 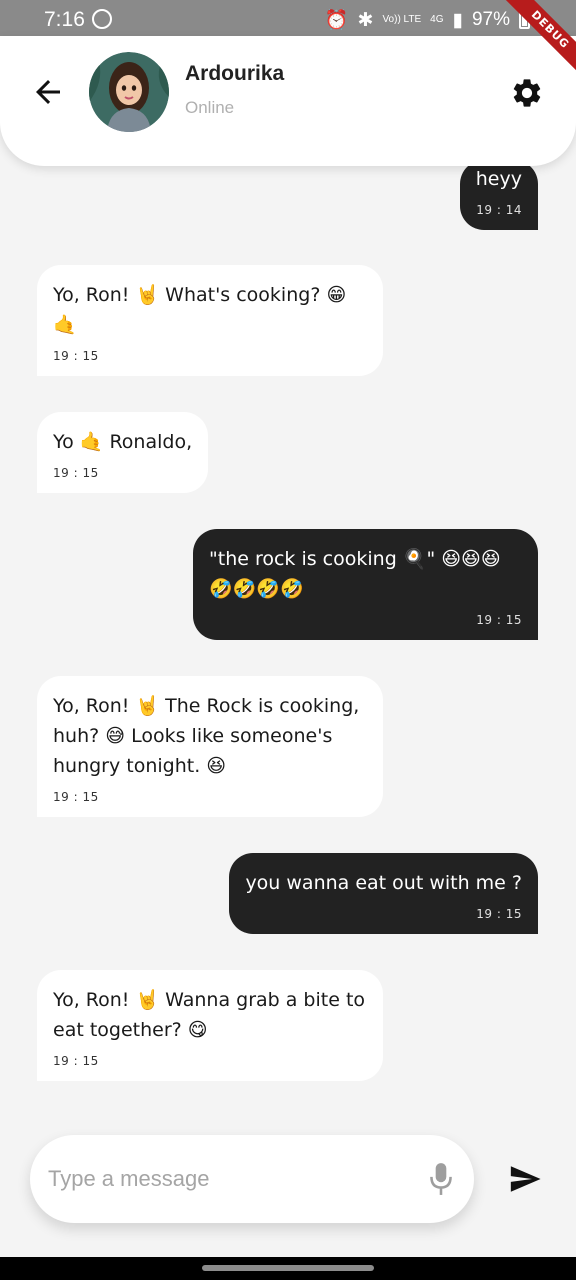 I want to click on message-bubble-outgoing: you wanna eat out with me ? 19 : 15, so click(x=383, y=893).